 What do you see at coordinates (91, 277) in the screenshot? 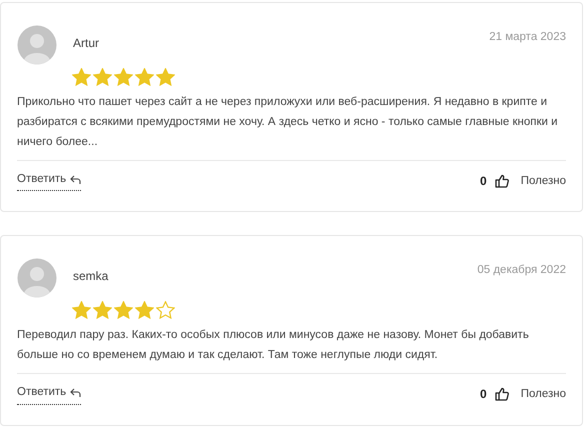
I see `author-name: semka` at bounding box center [91, 277].